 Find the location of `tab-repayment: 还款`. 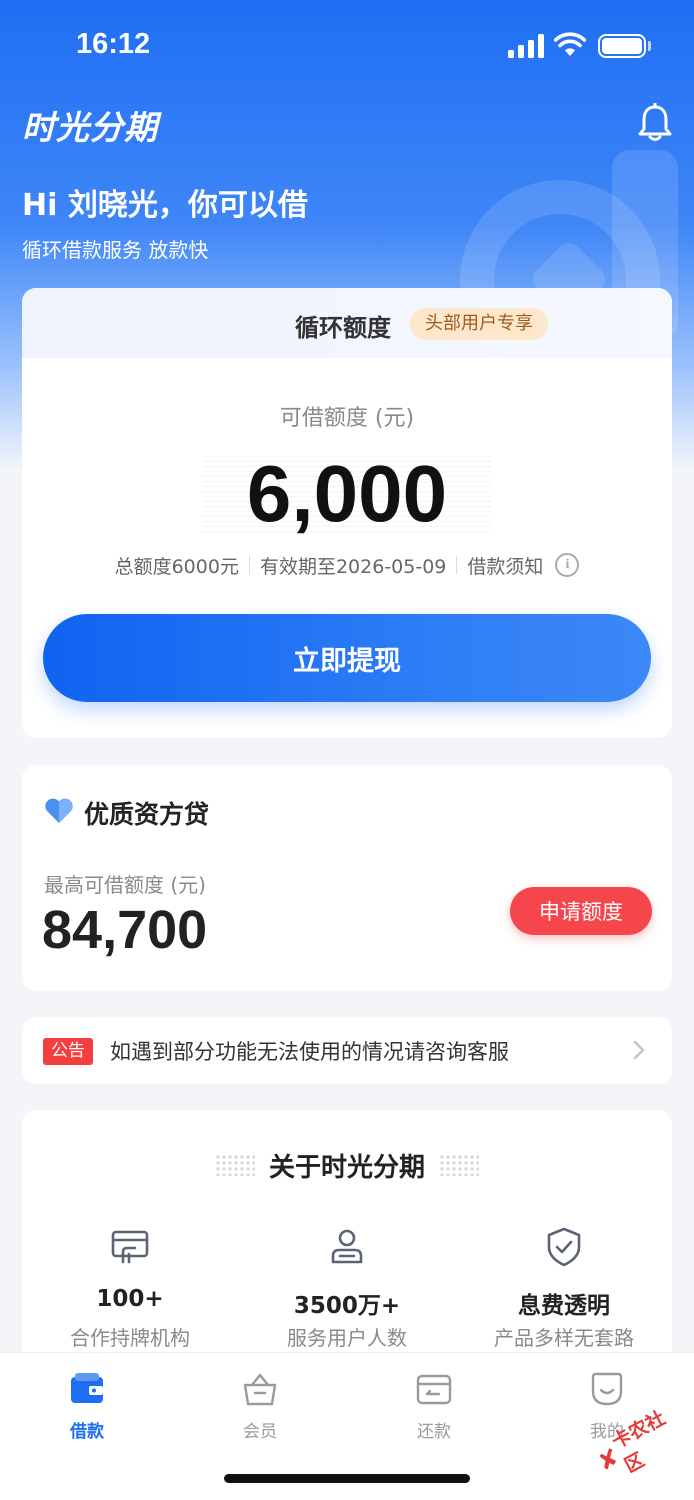

tab-repayment: 还款 is located at coordinates (434, 1405).